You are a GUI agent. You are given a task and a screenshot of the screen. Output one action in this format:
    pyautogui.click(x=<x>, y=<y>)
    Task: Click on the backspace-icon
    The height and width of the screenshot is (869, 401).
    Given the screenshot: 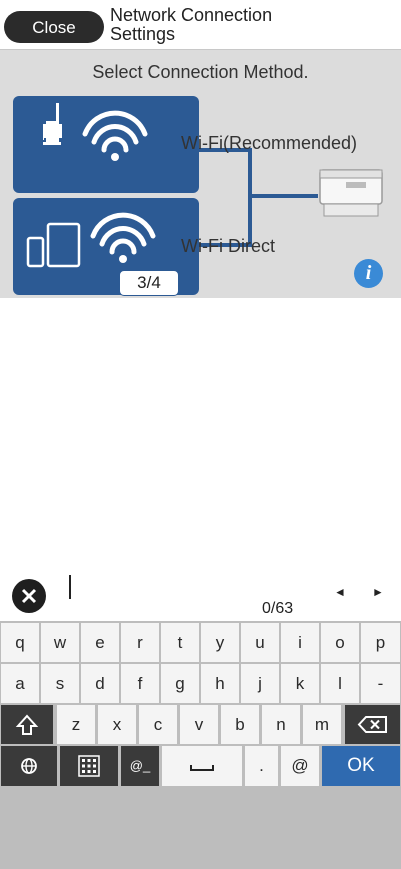 What is the action you would take?
    pyautogui.click(x=372, y=724)
    